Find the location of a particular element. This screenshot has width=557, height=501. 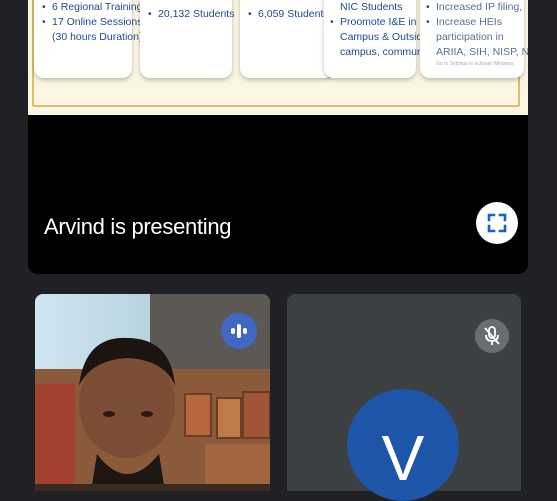

slide-card-students-2: 6,059 Students is located at coordinates (287, 39).